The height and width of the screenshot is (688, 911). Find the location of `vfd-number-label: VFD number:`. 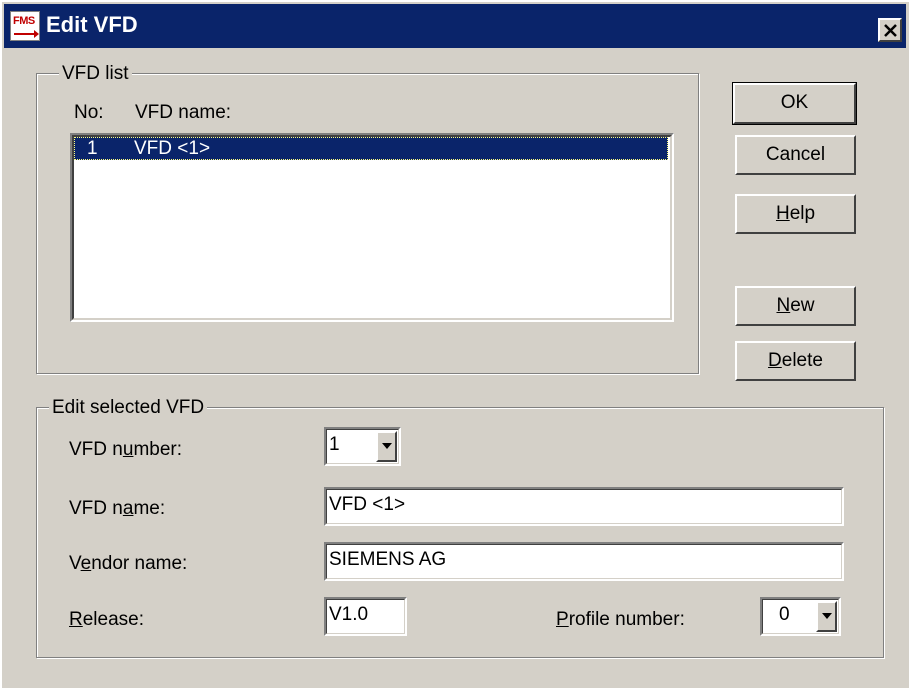

vfd-number-label: VFD number: is located at coordinates (126, 449).